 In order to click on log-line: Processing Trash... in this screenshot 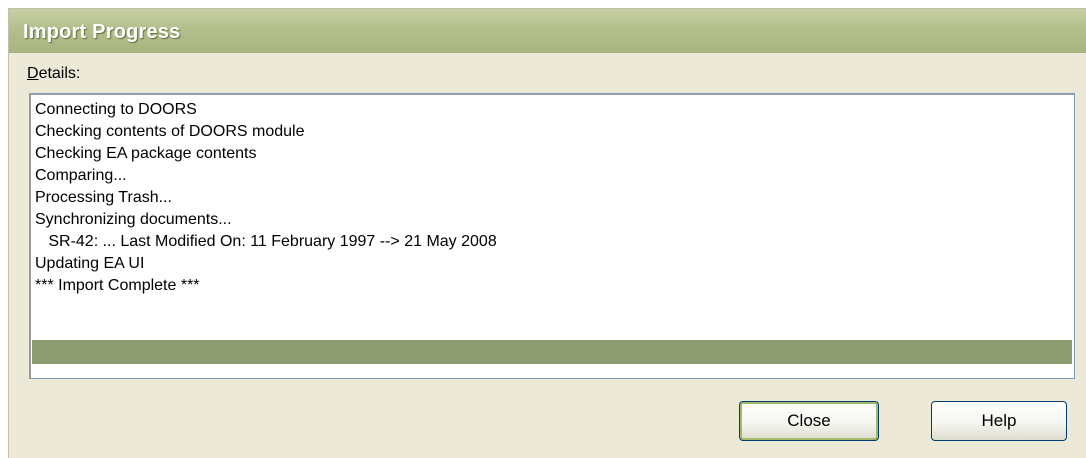, I will do `click(554, 198)`.